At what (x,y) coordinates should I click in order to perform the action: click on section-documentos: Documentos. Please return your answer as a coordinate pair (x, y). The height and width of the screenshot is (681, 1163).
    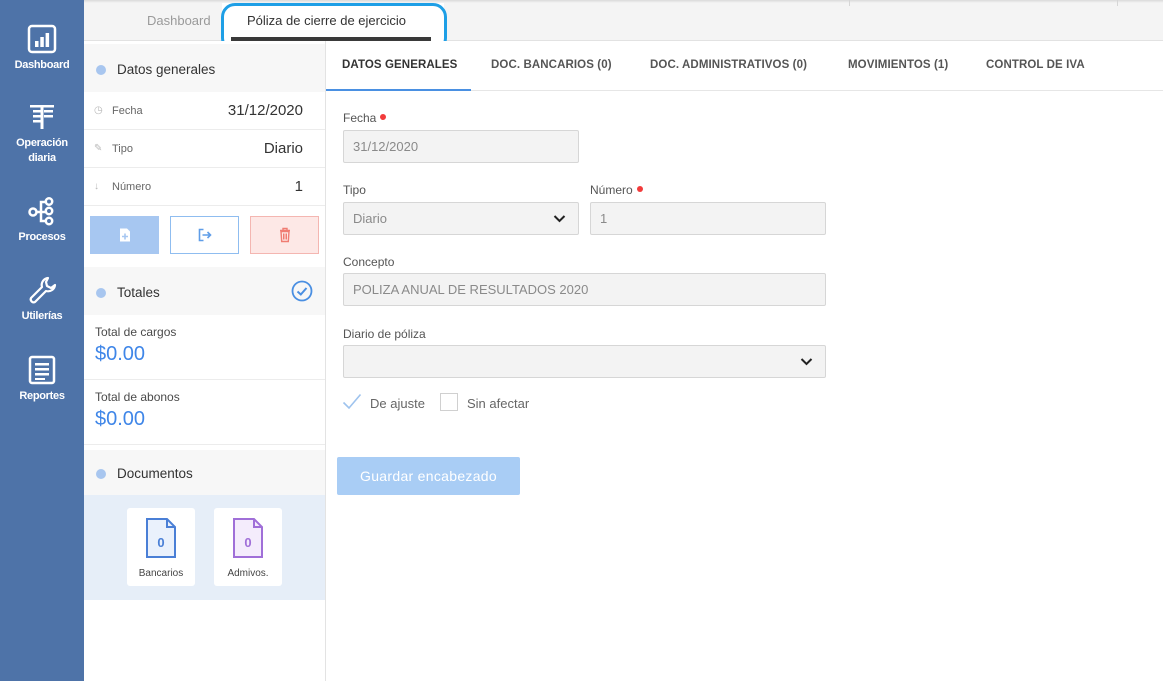
    Looking at the image, I should click on (204, 472).